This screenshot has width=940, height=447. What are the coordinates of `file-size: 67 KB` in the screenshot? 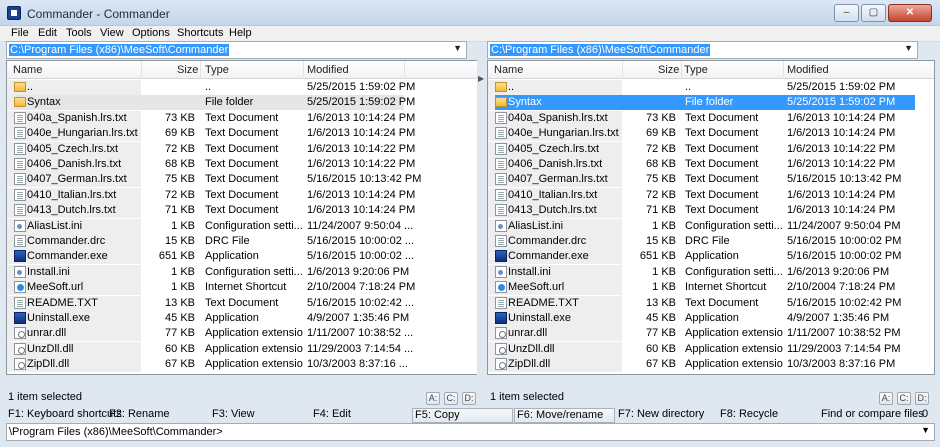 It's located at (661, 364).